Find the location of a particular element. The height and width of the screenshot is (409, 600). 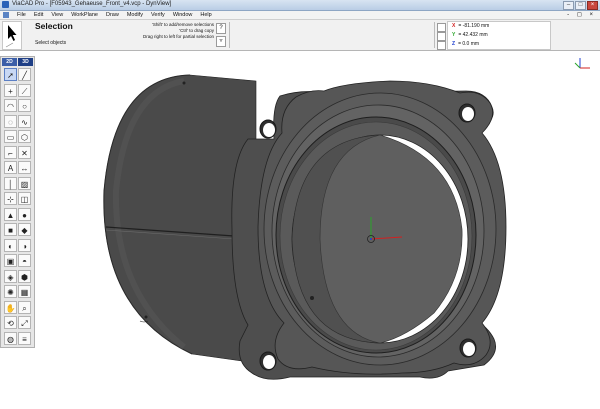

box-icon: ■ is located at coordinates (10, 229).